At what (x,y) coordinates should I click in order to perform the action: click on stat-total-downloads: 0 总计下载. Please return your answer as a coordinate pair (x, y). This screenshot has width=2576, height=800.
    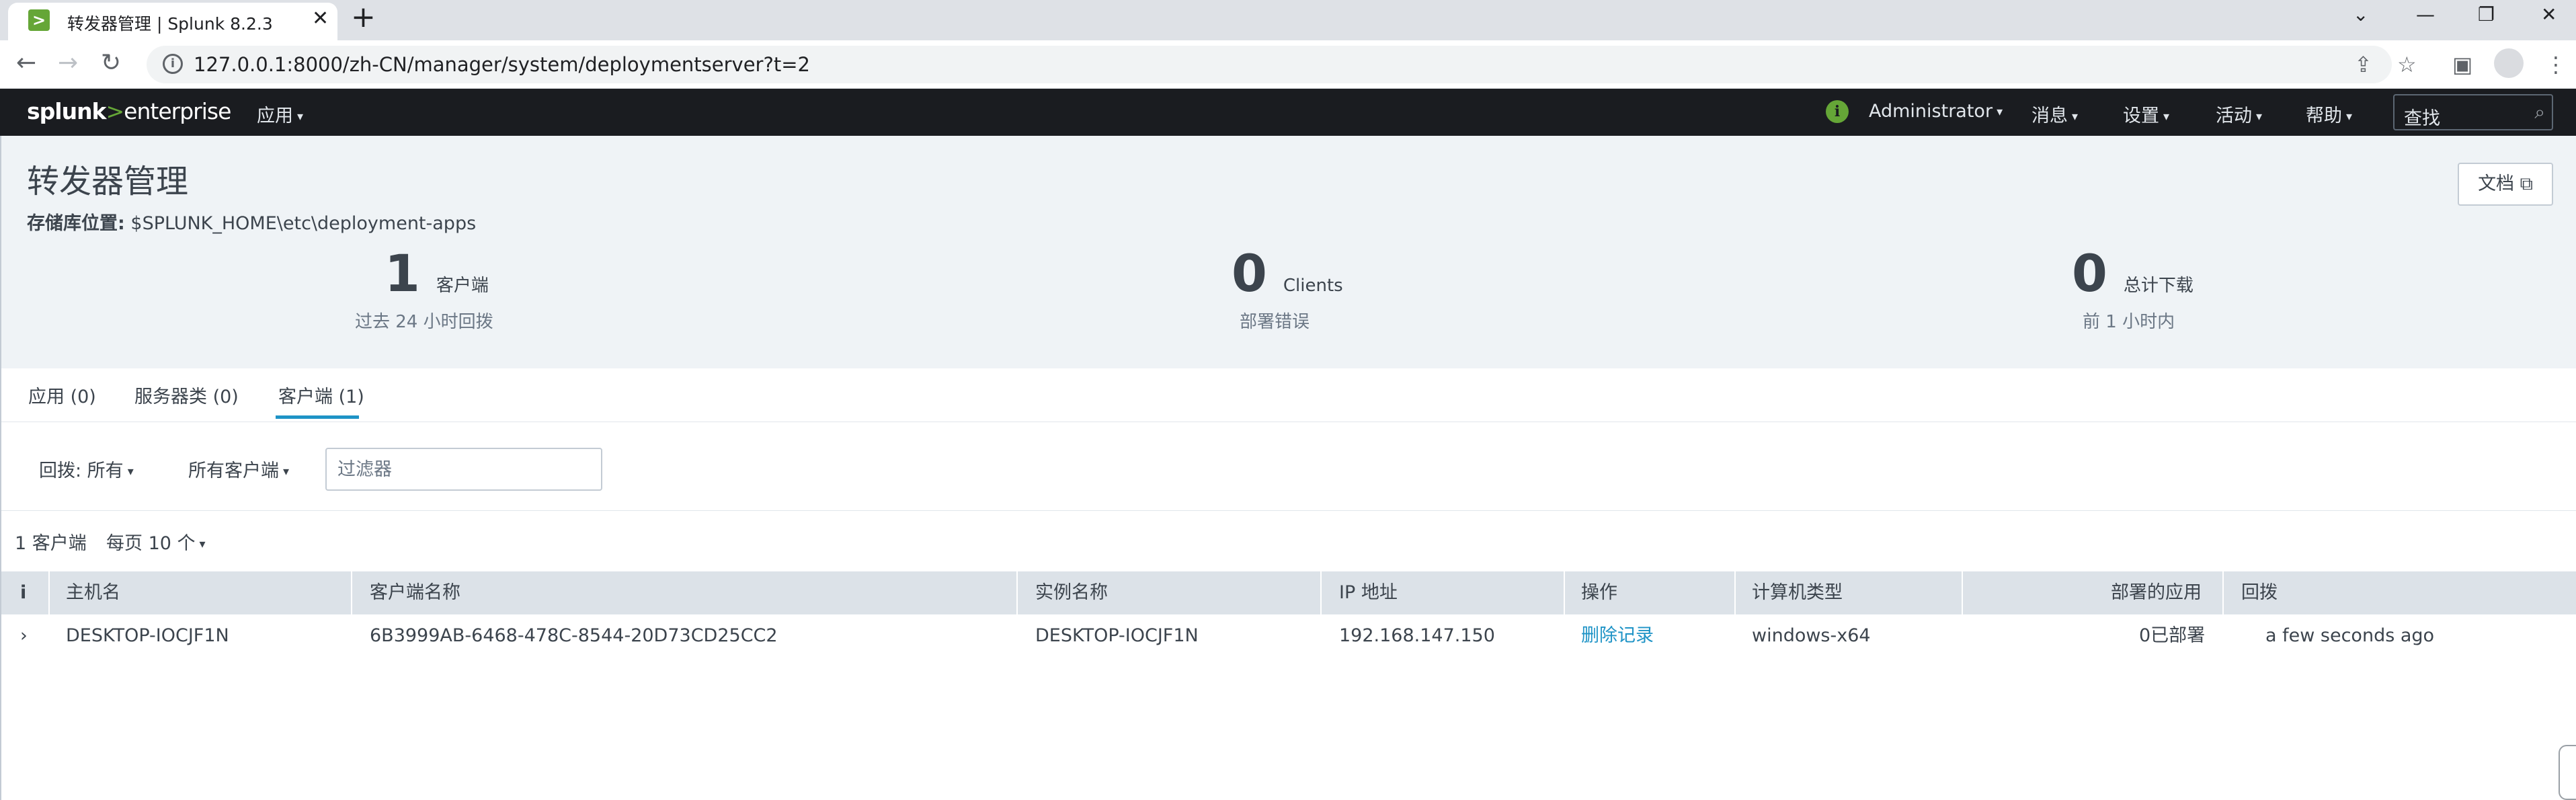
    Looking at the image, I should click on (2132, 273).